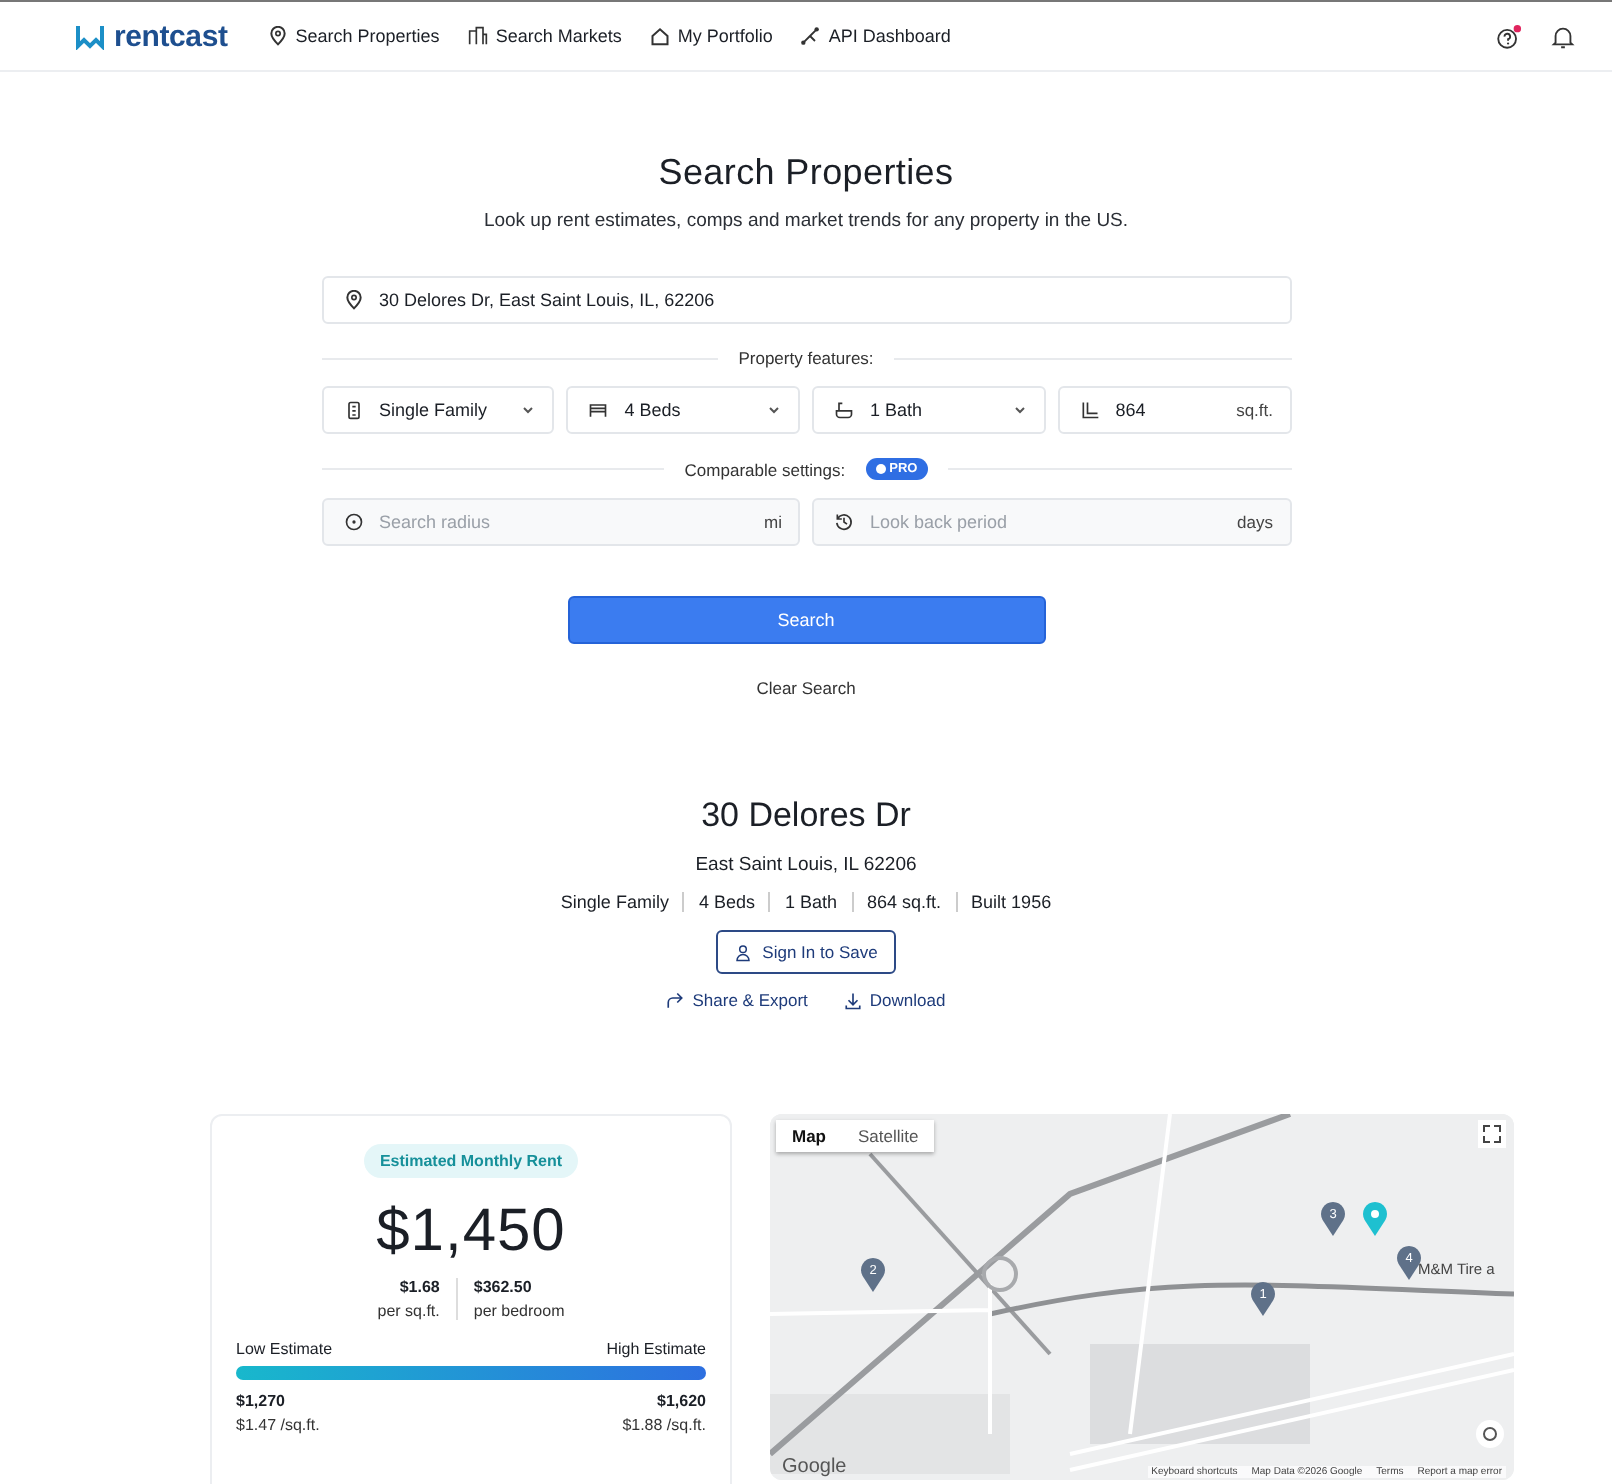 The height and width of the screenshot is (1484, 1612). I want to click on unit-label: mi, so click(773, 522).